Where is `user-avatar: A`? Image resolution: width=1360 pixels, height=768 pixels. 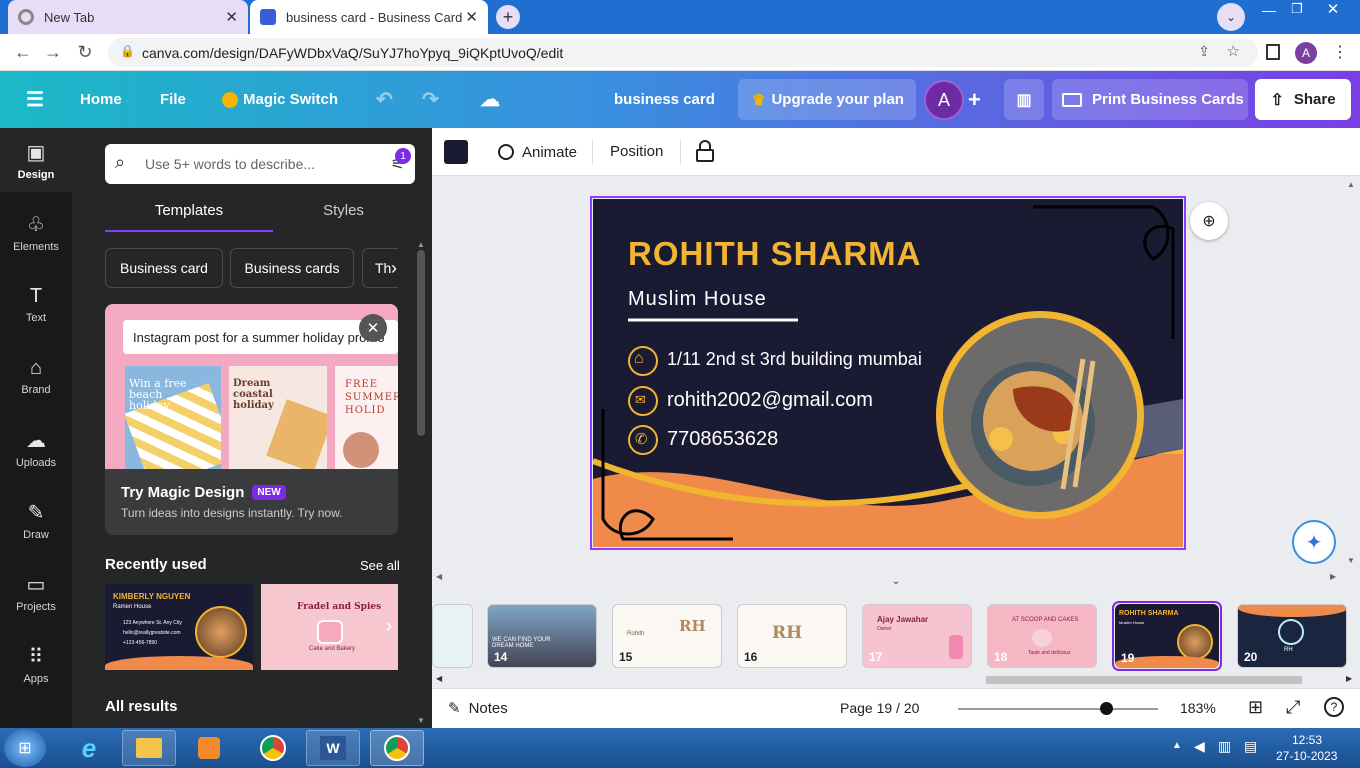 user-avatar: A is located at coordinates (944, 100).